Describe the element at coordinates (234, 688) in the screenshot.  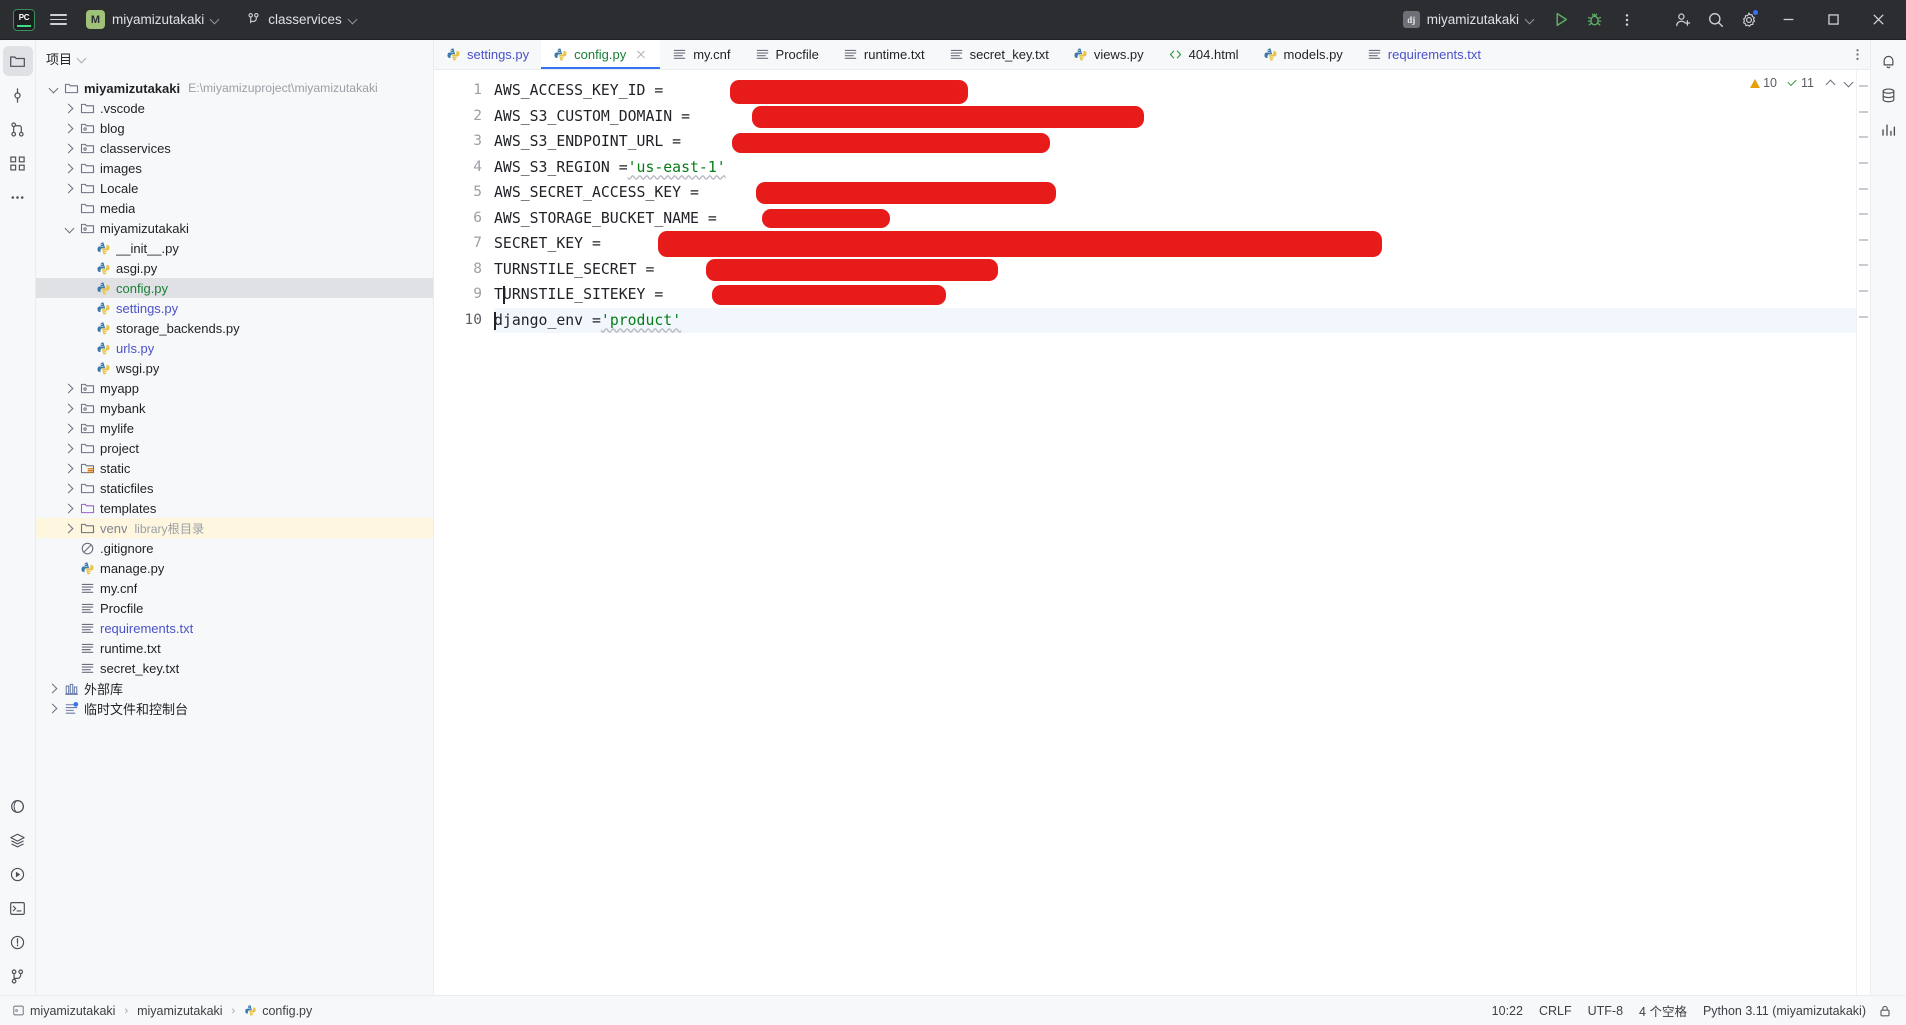
I see `tree-row: 外部库` at that location.